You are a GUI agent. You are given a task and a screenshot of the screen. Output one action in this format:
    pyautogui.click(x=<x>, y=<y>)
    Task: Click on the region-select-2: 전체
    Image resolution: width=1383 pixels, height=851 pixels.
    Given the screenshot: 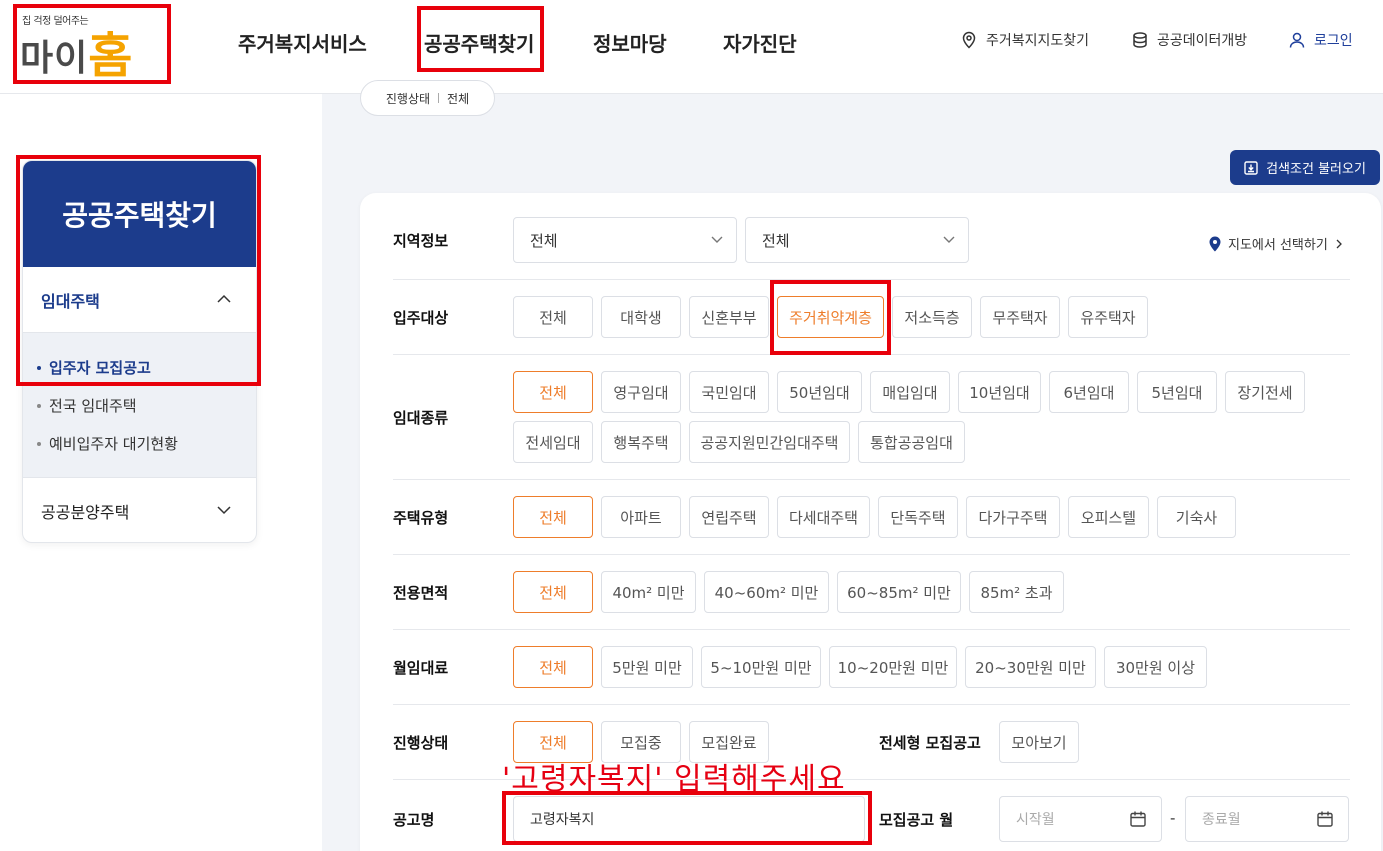 What is the action you would take?
    pyautogui.click(x=857, y=240)
    